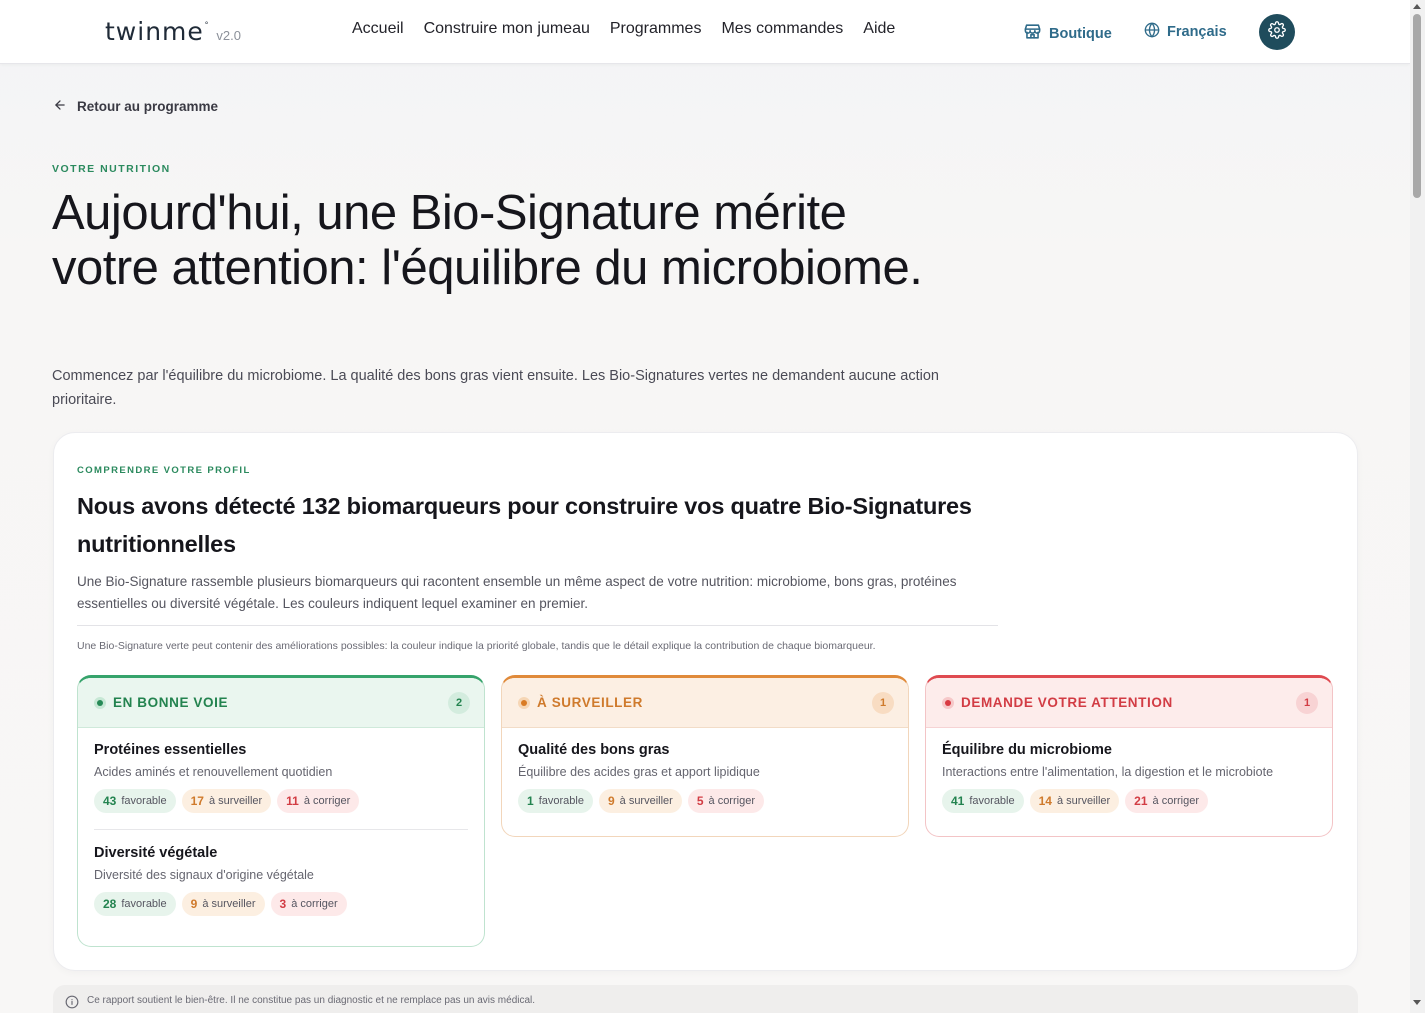  Describe the element at coordinates (1417, 6) in the screenshot. I see `scroll-up-arrow-icon` at that location.